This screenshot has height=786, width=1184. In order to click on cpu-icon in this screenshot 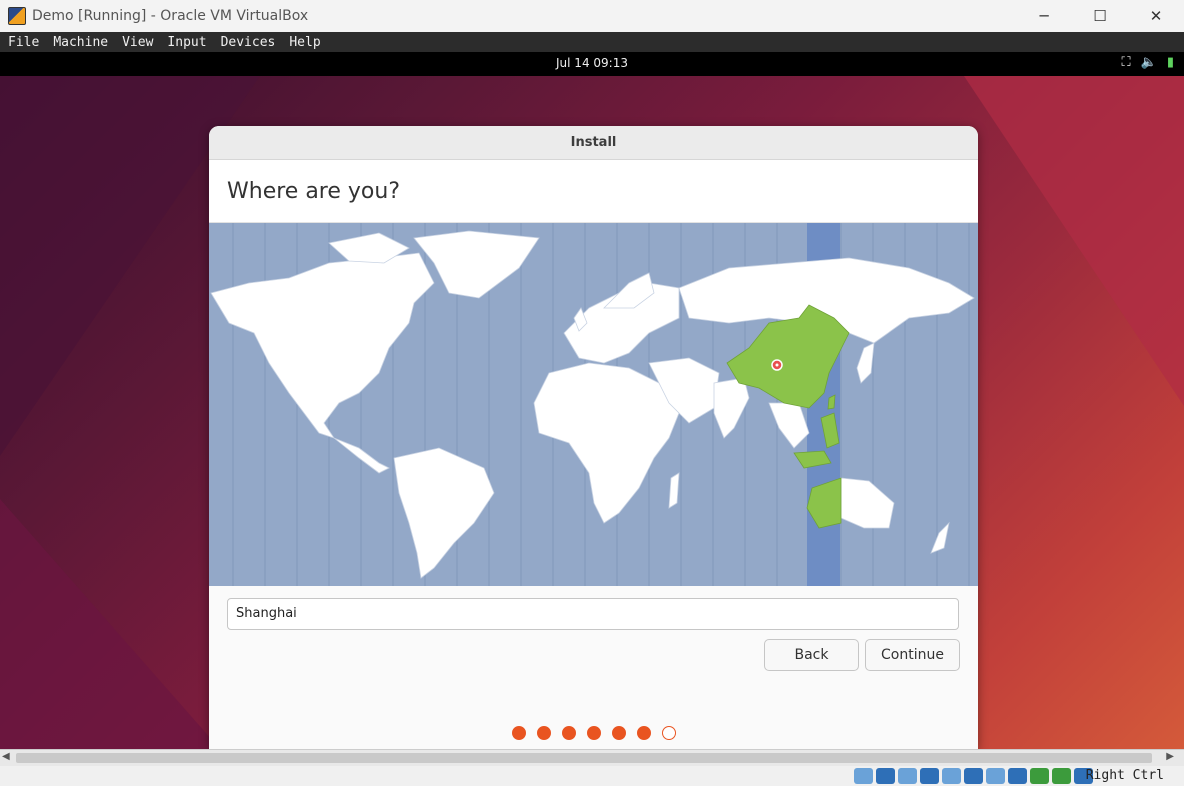, I will do `click(1061, 776)`.